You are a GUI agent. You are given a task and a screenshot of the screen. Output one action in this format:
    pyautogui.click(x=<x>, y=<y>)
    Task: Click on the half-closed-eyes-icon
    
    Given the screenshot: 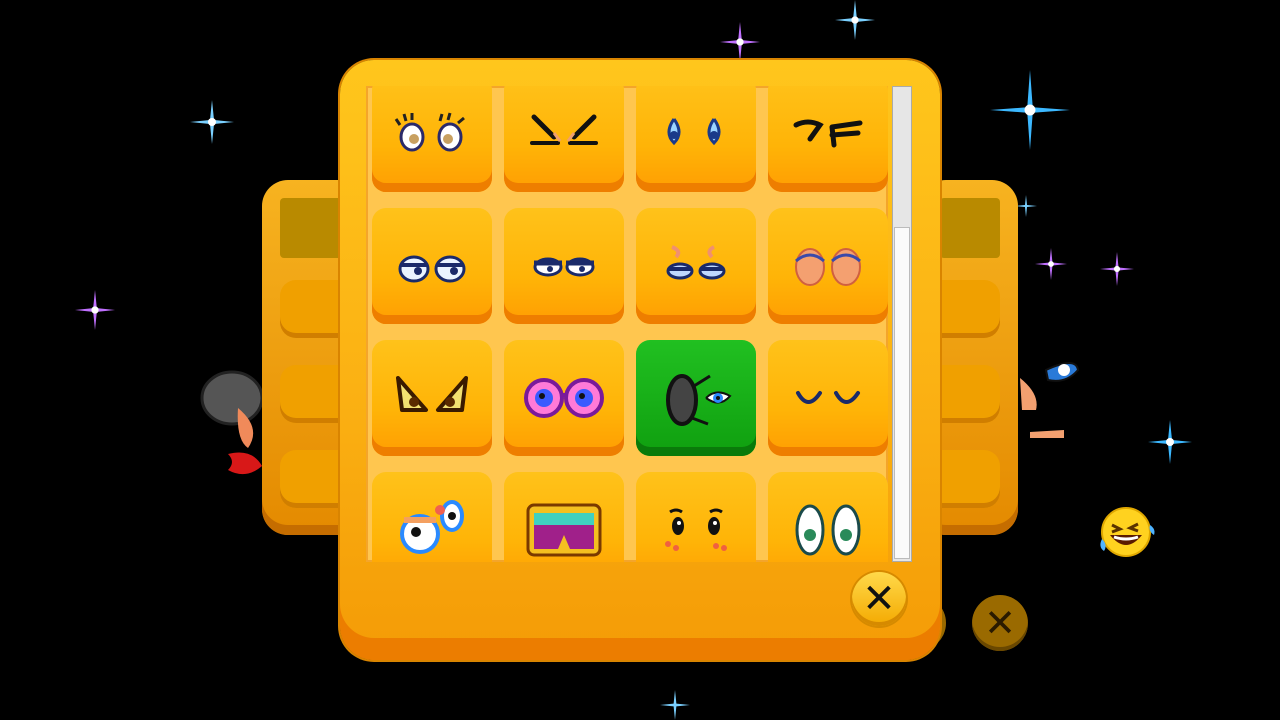 What is the action you would take?
    pyautogui.click(x=564, y=266)
    